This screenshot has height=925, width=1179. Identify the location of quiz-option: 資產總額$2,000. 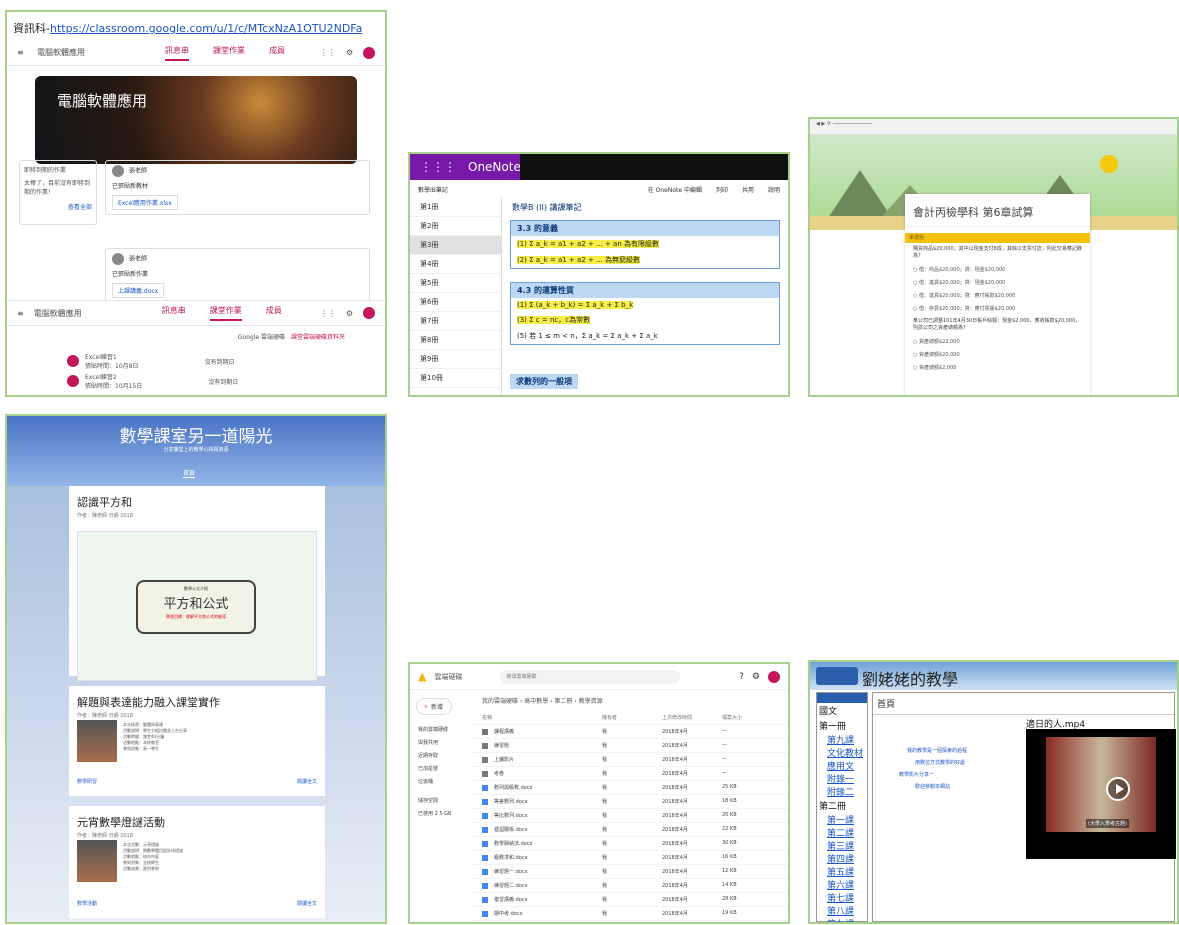
(997, 367).